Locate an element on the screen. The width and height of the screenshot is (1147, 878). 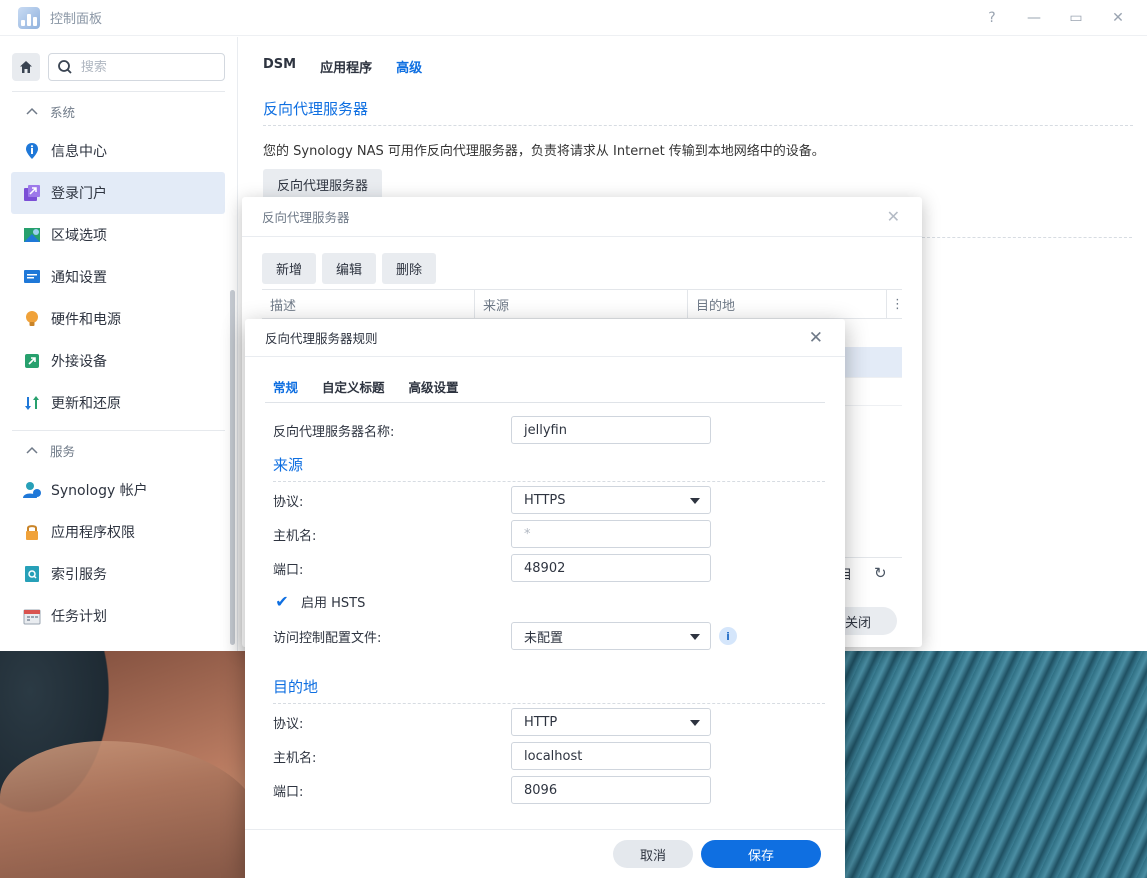
external-device-icon is located at coordinates (32, 361).